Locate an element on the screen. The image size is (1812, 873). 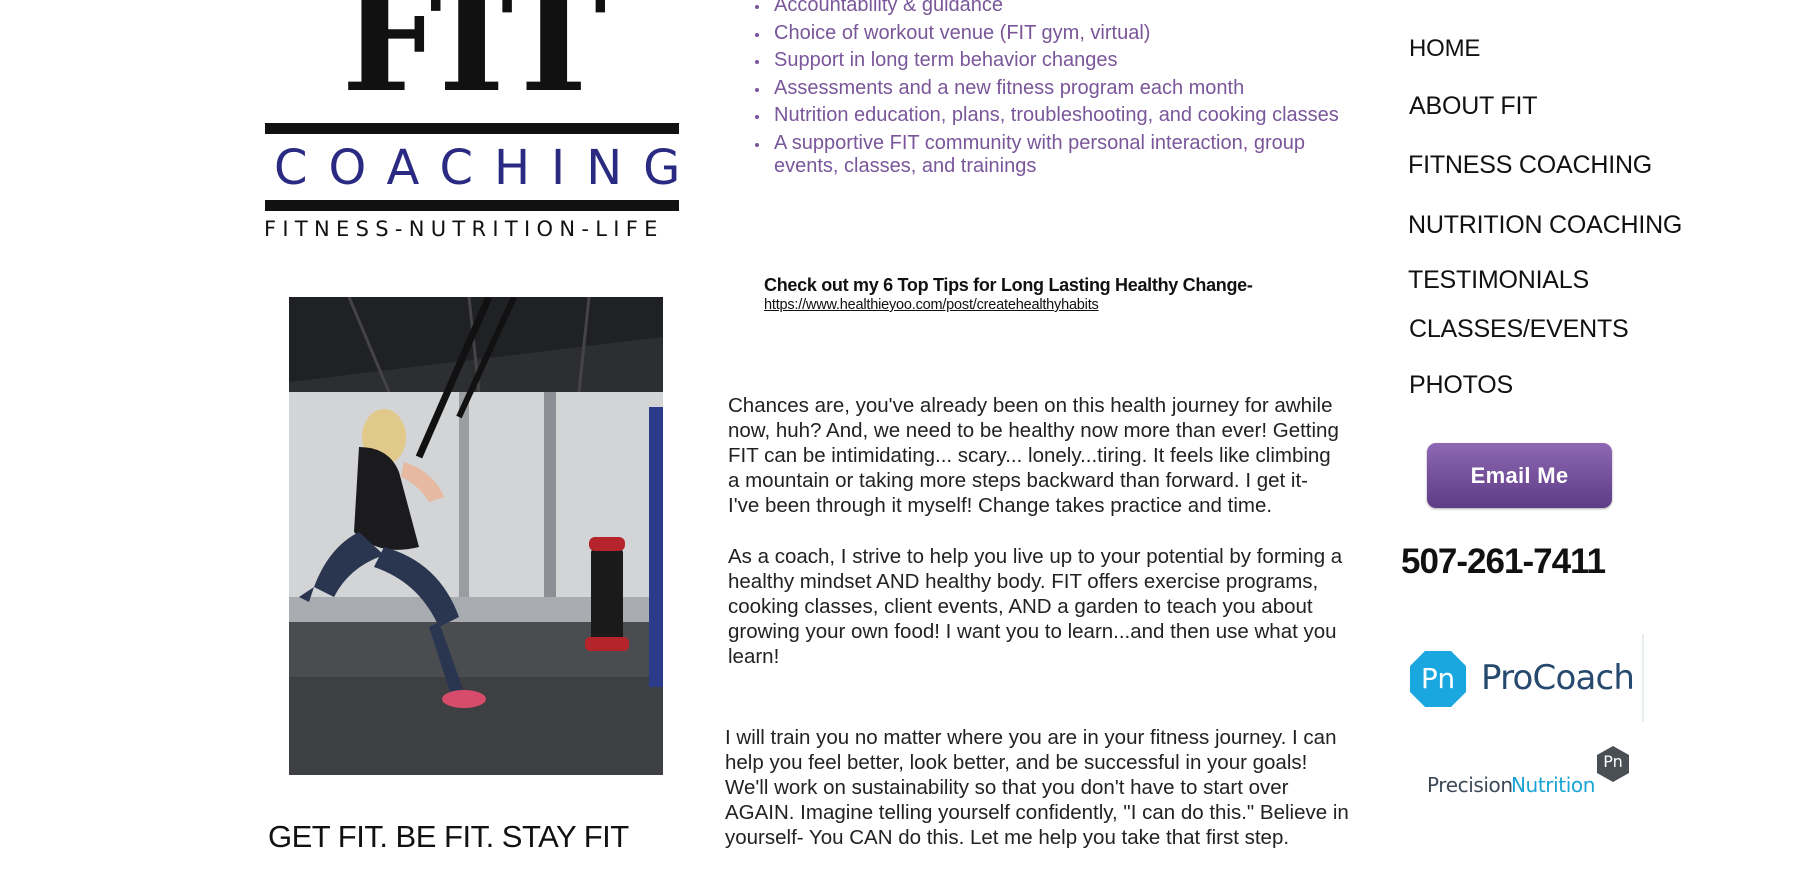
phone-number: 507-261-7411 is located at coordinates (1503, 562).